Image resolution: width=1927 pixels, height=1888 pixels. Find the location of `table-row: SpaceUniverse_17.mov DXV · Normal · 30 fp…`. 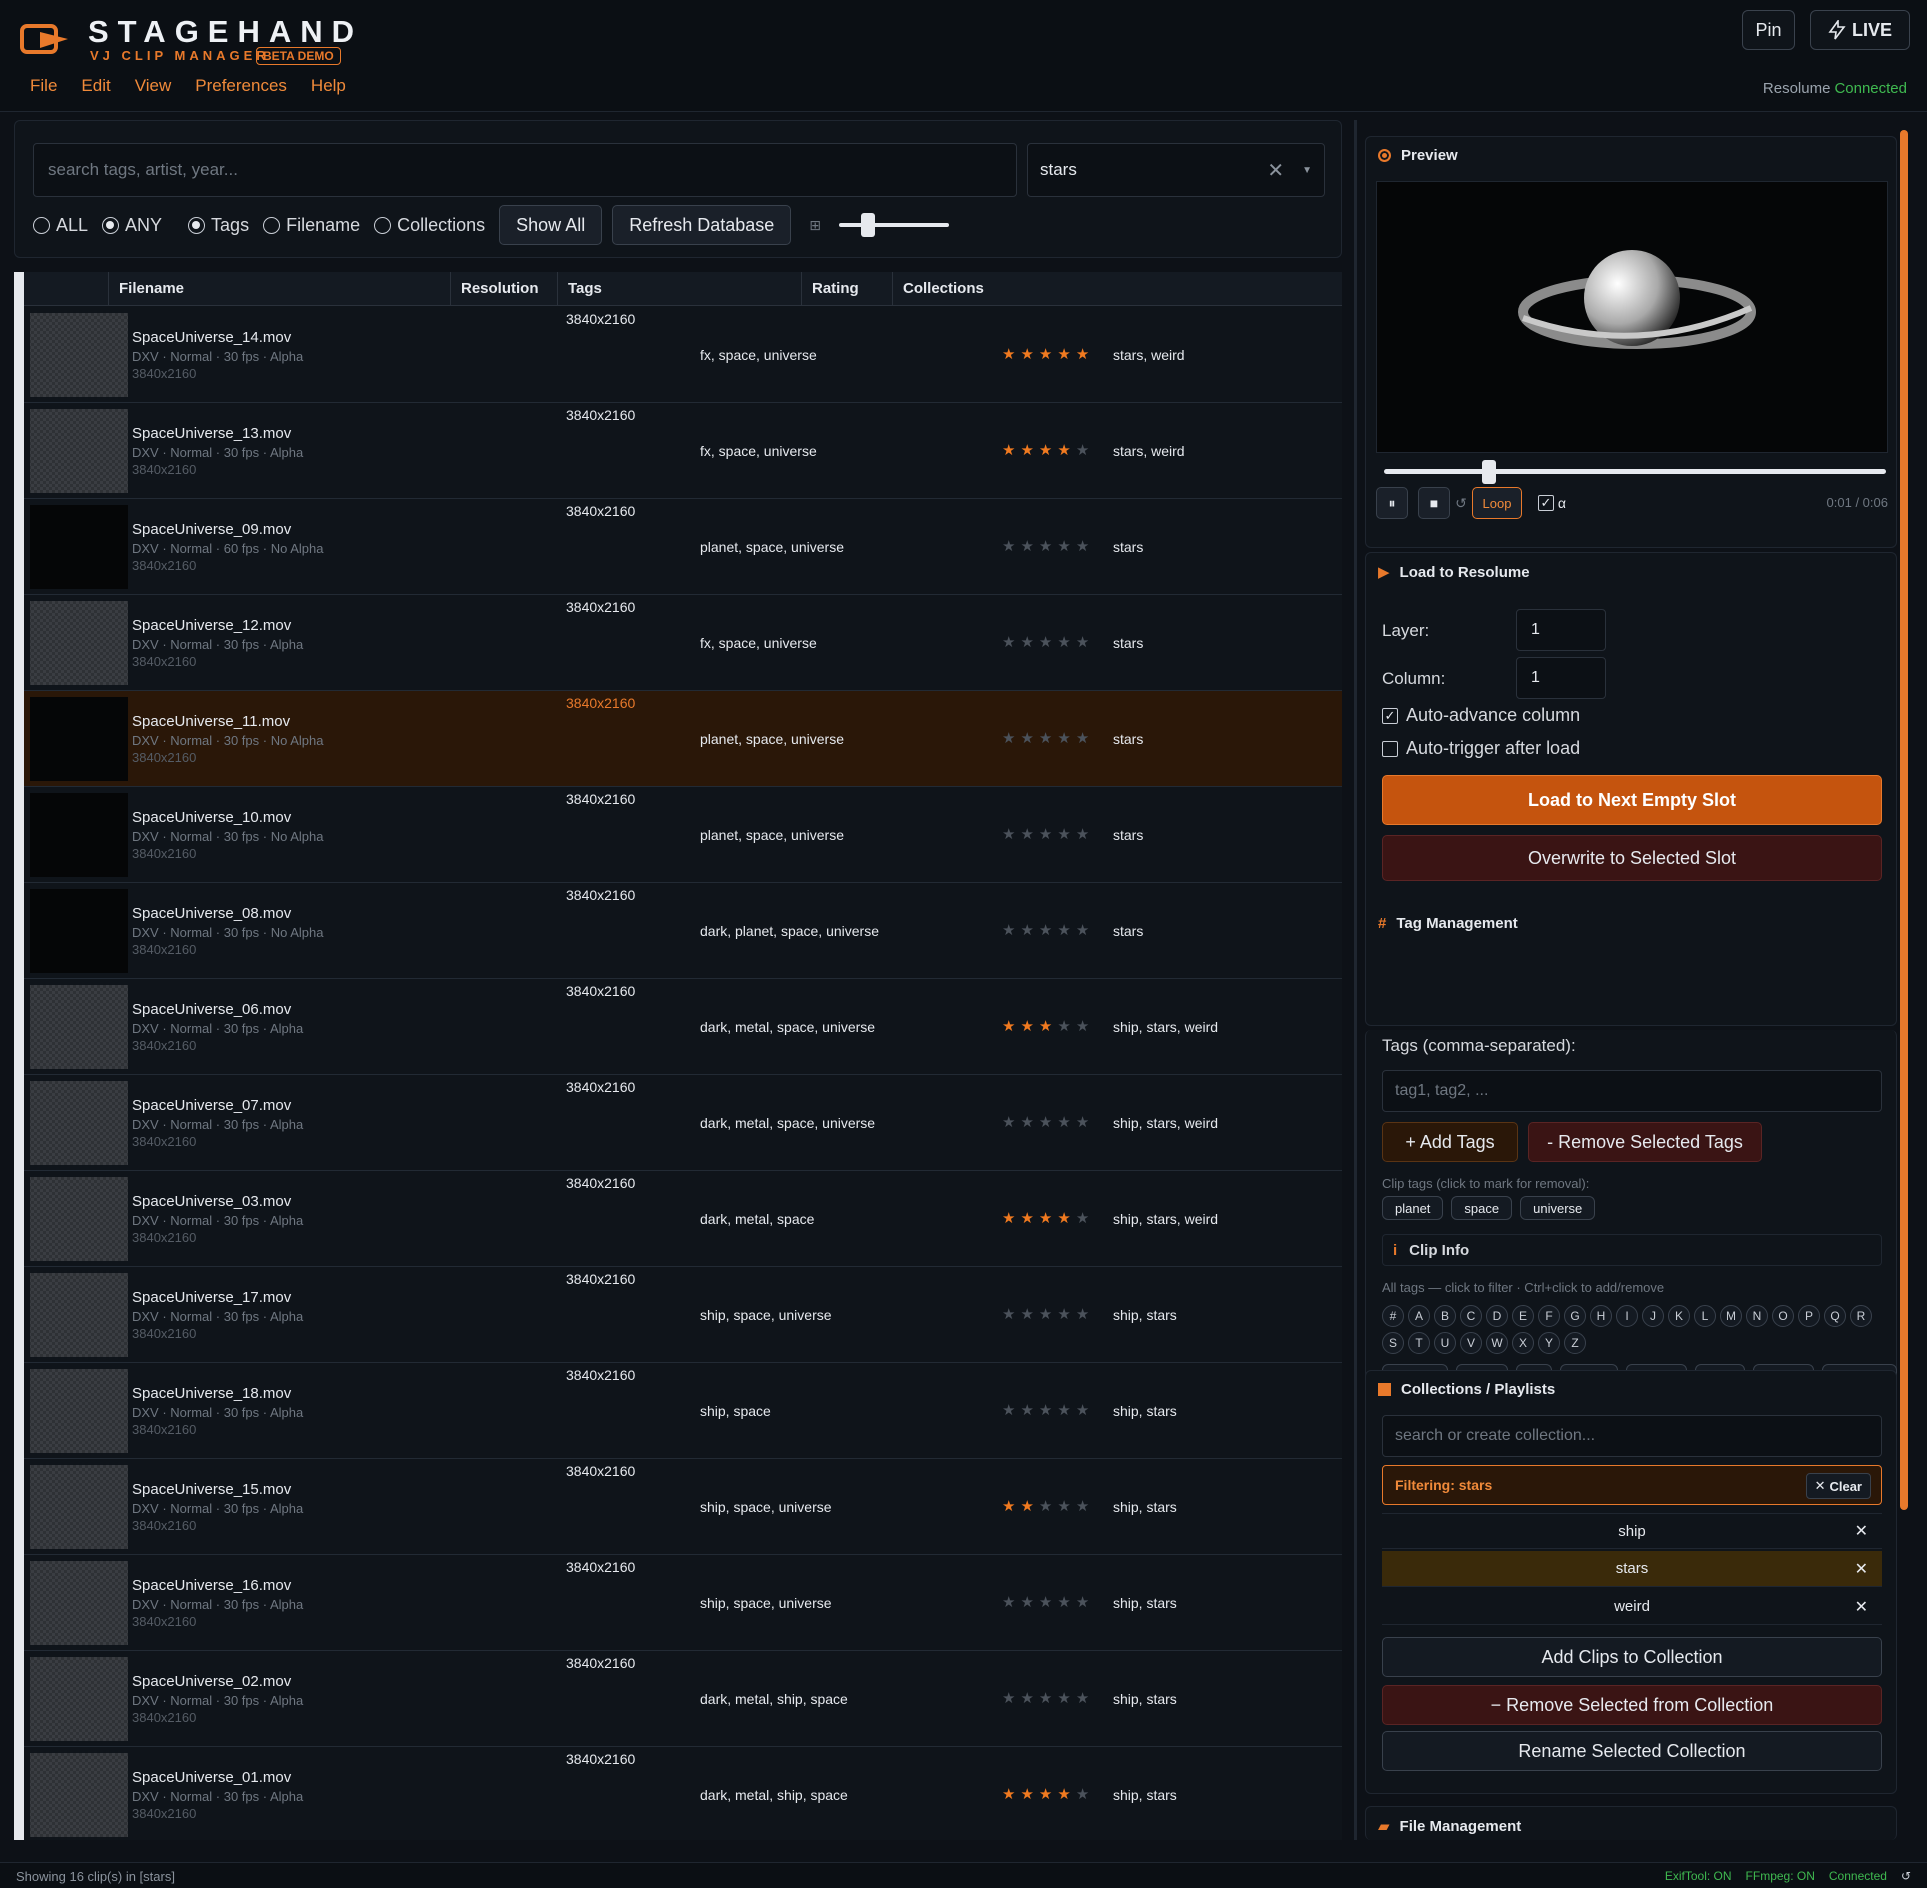

table-row: SpaceUniverse_17.mov DXV · Normal · 30 fp… is located at coordinates (683, 1315).